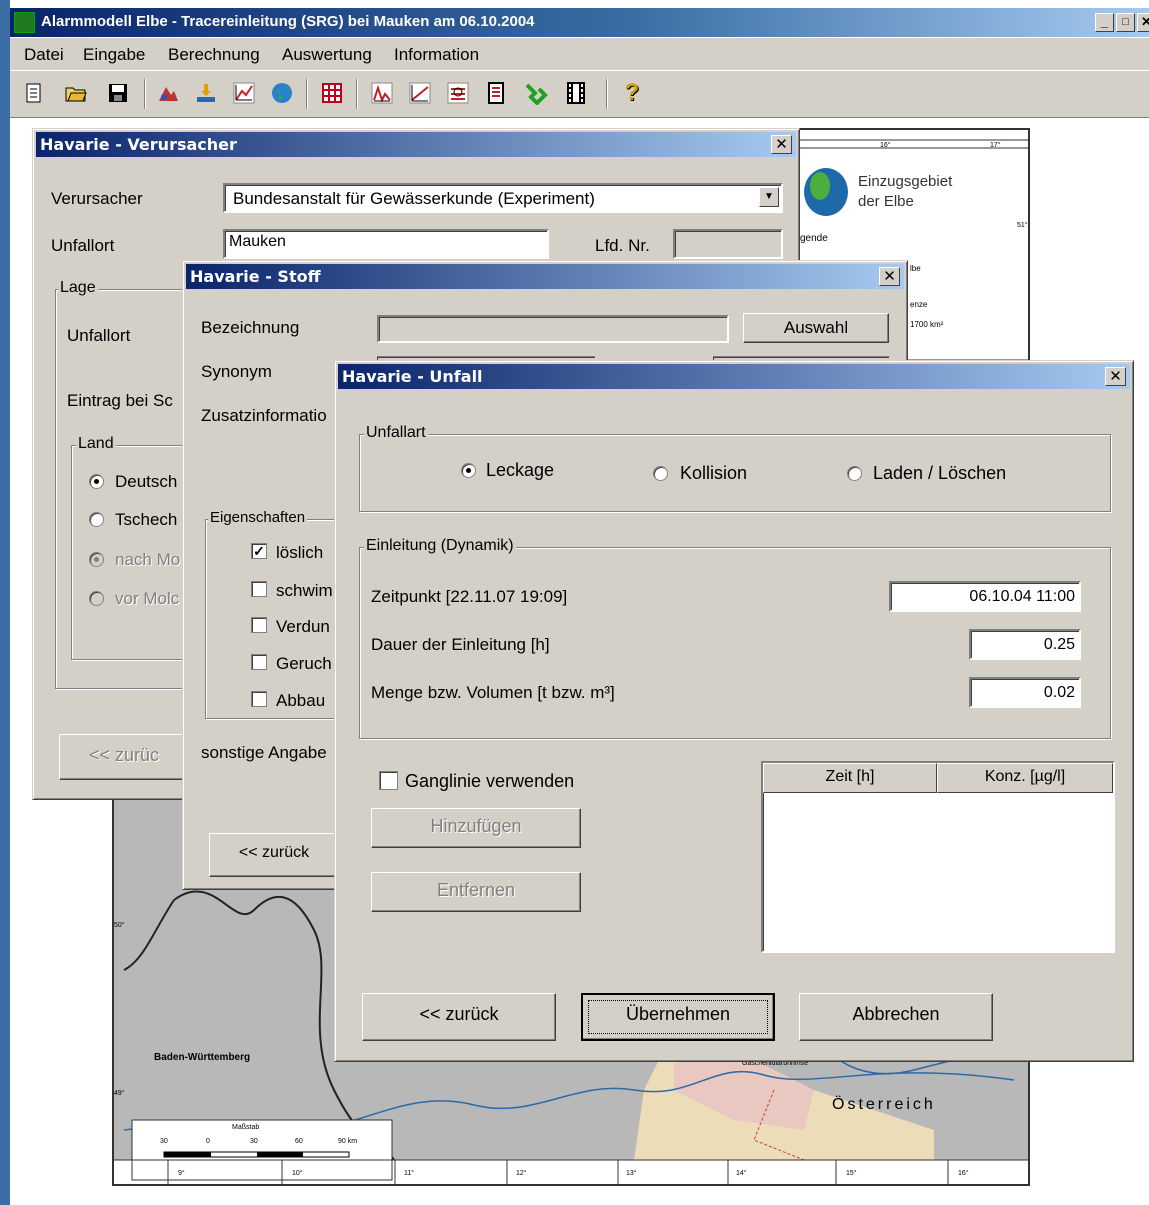 Image resolution: width=1149 pixels, height=1205 pixels. What do you see at coordinates (781, 144) in the screenshot?
I see `dialog-verursacher-close-button: ✕` at bounding box center [781, 144].